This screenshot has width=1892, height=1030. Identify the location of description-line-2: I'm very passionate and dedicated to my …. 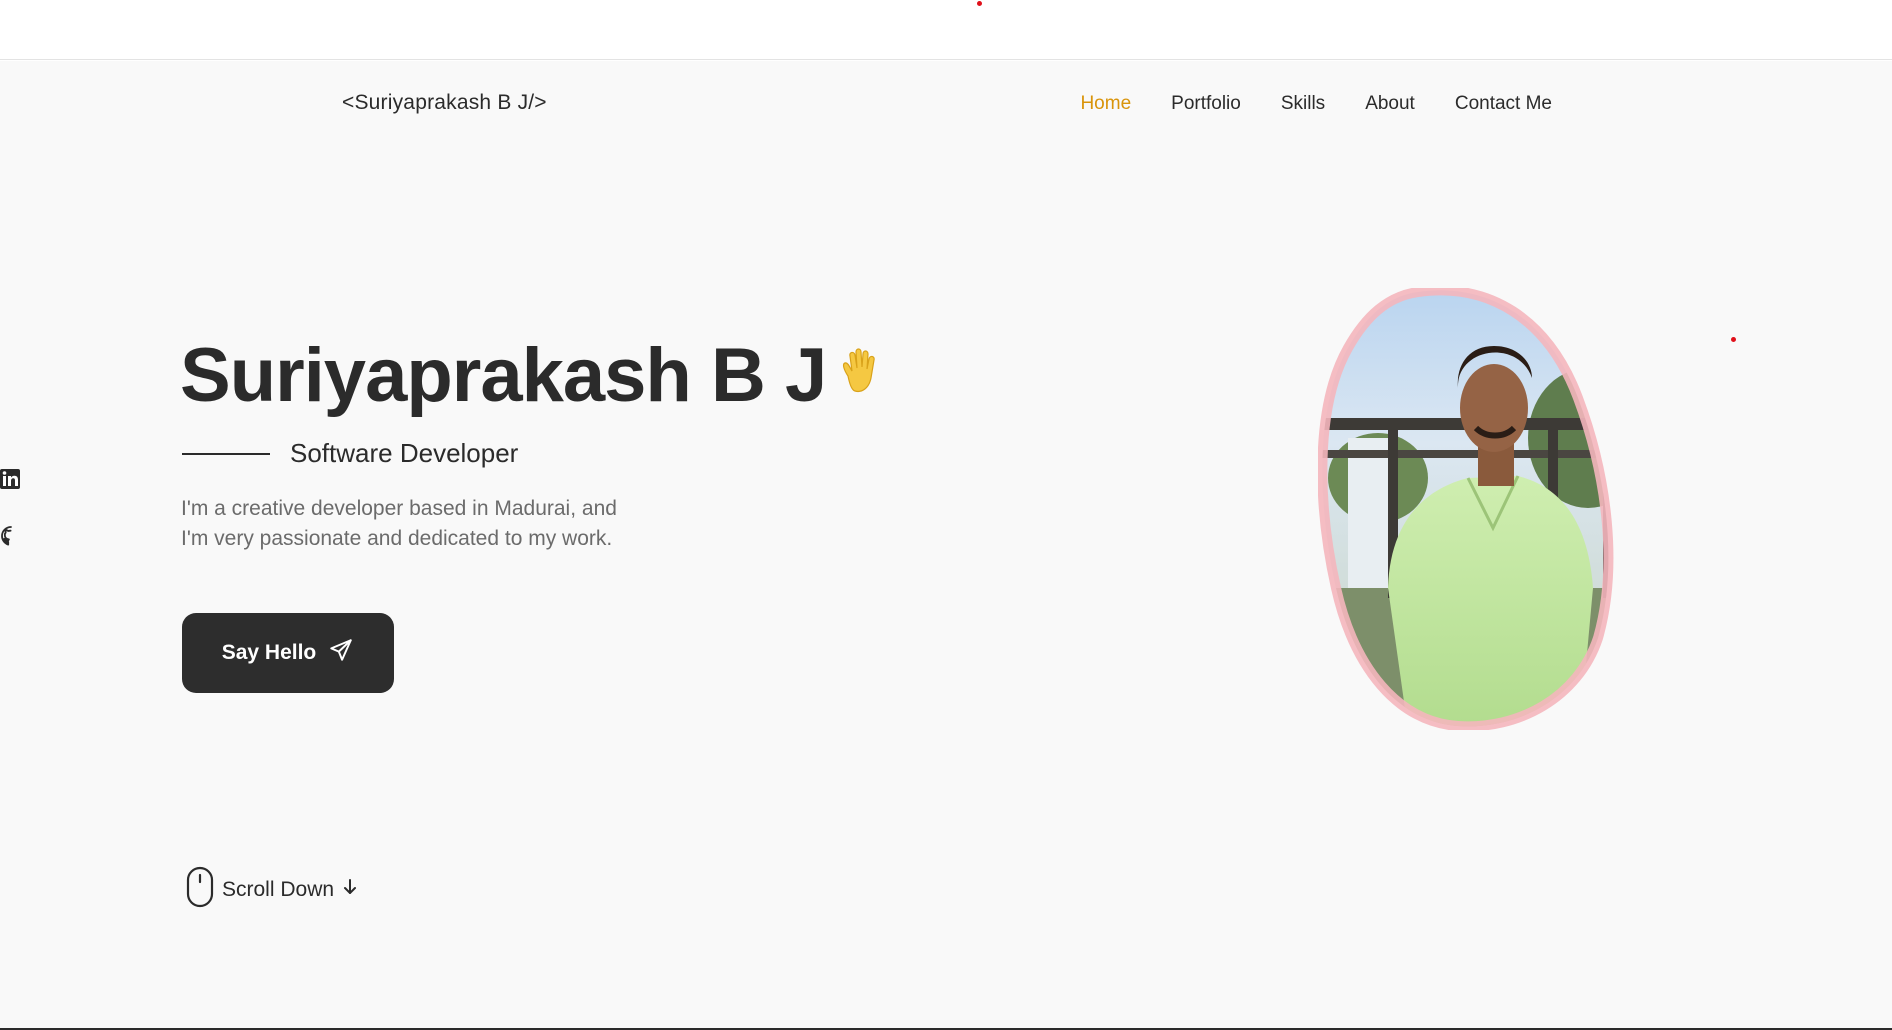
(397, 538).